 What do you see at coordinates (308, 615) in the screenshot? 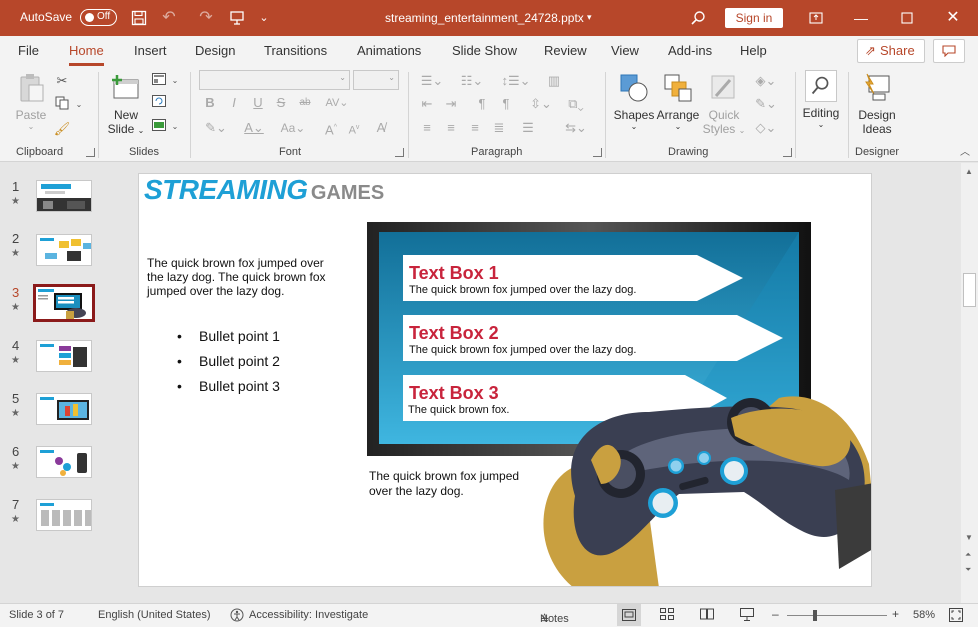
I see `accessibility-status: Accessibility: Investigate` at bounding box center [308, 615].